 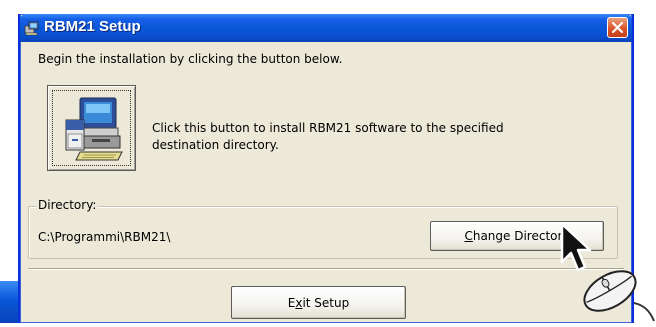 What do you see at coordinates (521, 236) in the screenshot?
I see `change-directory-label-rest: hange Directory` at bounding box center [521, 236].